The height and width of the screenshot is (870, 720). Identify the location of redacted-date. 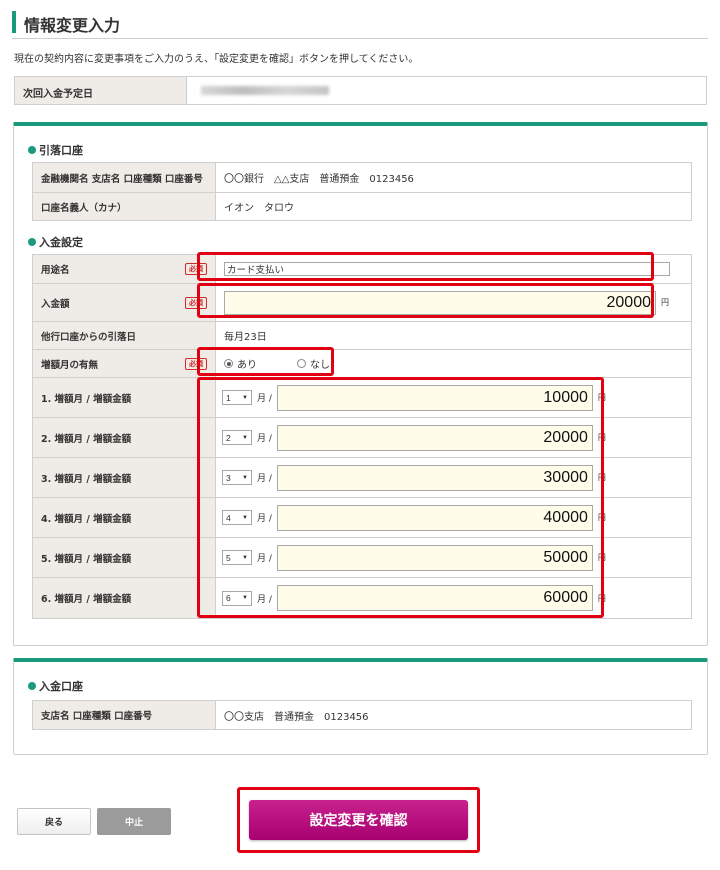
(265, 90).